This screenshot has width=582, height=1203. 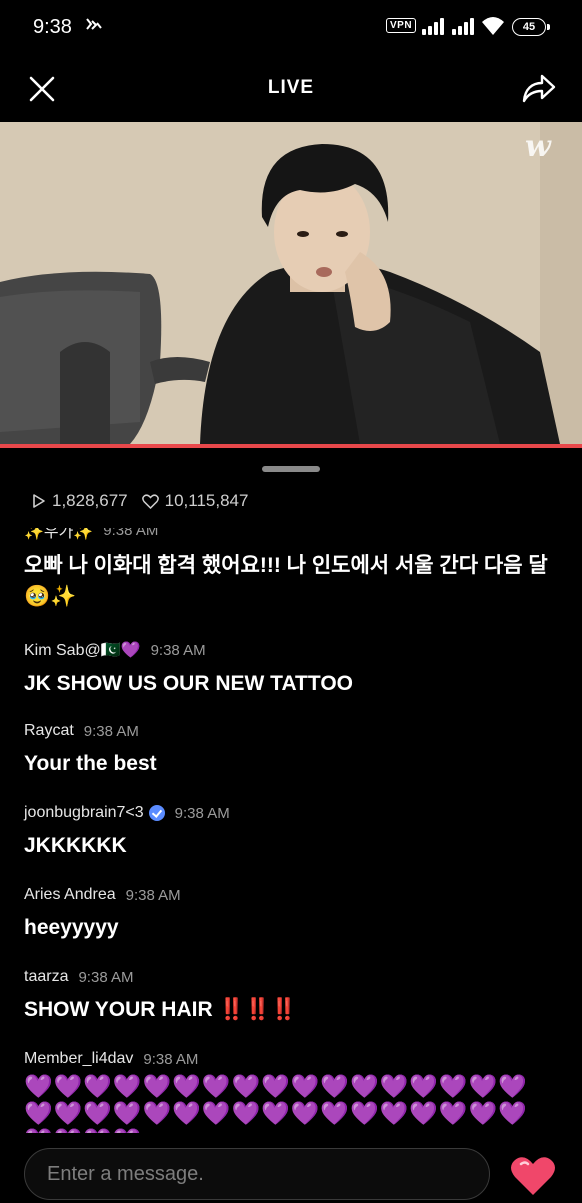 What do you see at coordinates (94, 27) in the screenshot?
I see `signal-wave-icon` at bounding box center [94, 27].